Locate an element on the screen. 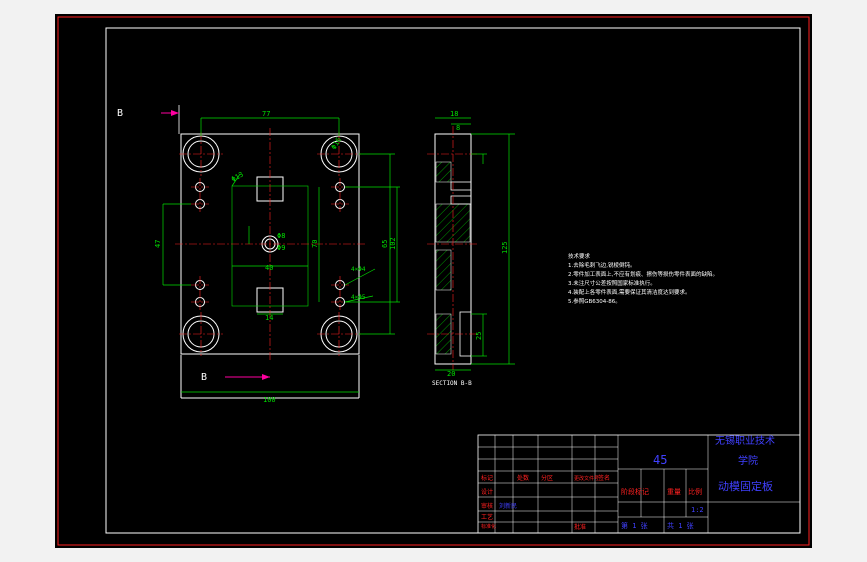 Image resolution: width=867 pixels, height=562 pixels. dim-hole-angled: Φ13 is located at coordinates (237, 176).